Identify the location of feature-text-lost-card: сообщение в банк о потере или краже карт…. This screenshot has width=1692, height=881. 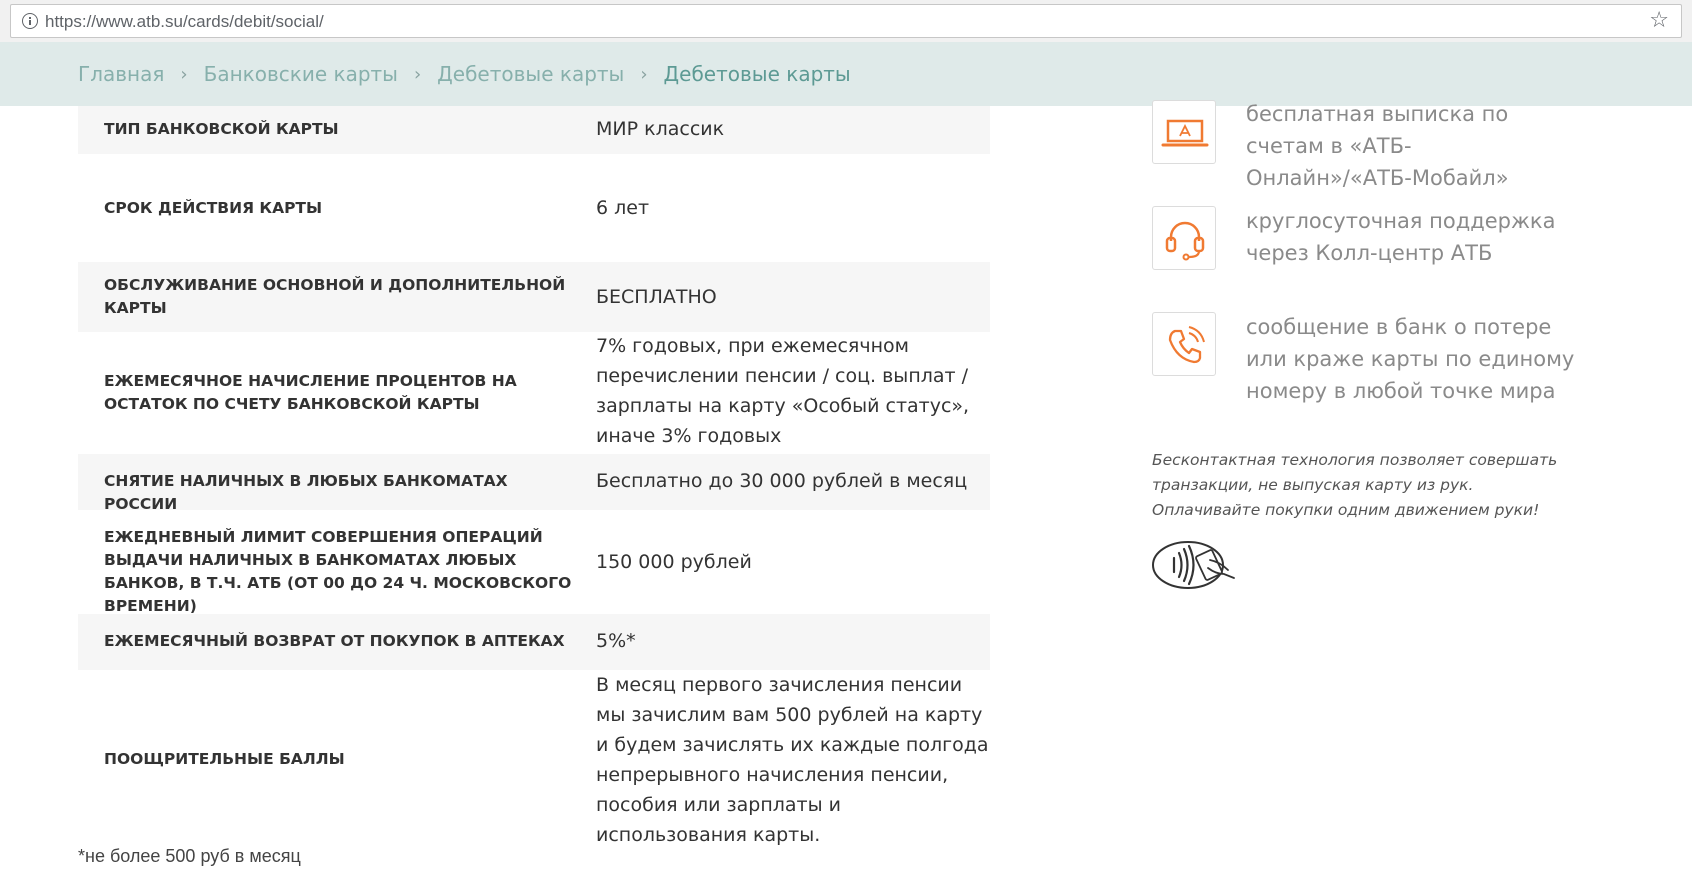
(1410, 359).